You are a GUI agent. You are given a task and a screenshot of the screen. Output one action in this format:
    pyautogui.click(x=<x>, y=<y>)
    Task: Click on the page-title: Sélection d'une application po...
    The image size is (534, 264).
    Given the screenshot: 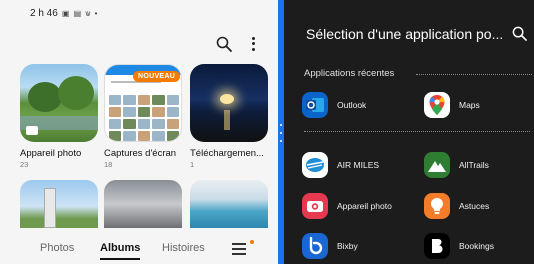 What is the action you would take?
    pyautogui.click(x=405, y=34)
    